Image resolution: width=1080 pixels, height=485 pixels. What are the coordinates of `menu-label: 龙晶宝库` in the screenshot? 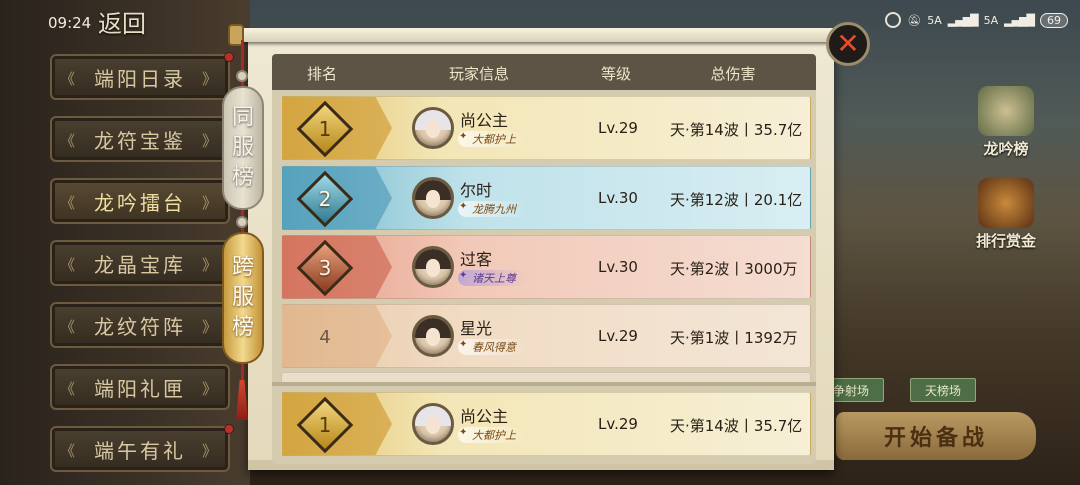 It's located at (140, 264).